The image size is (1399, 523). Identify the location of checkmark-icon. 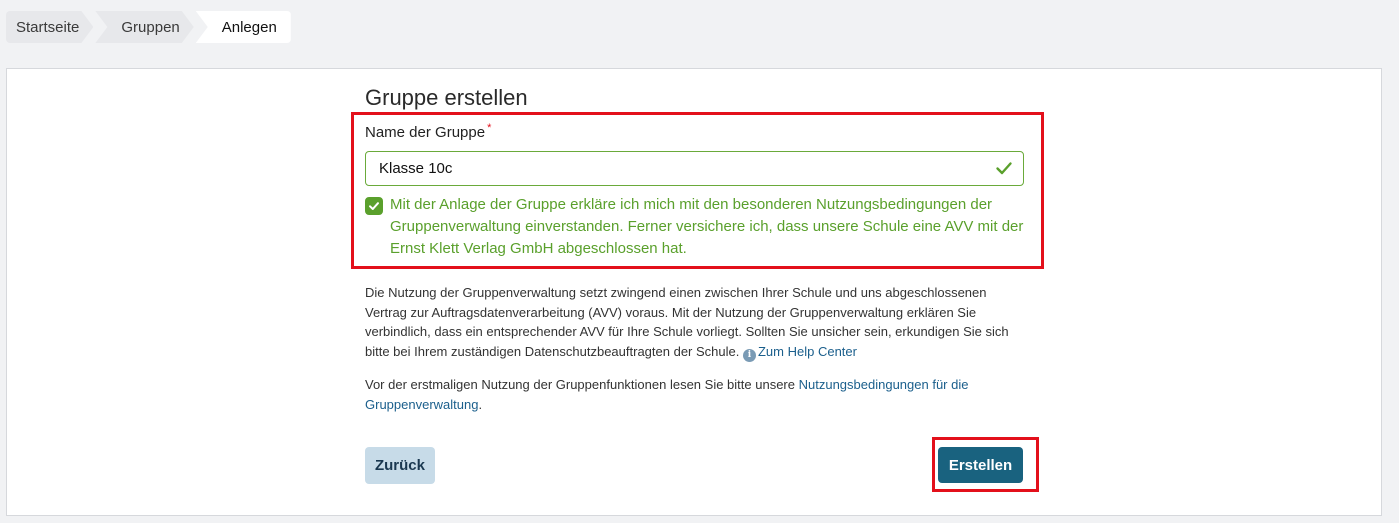
(374, 206).